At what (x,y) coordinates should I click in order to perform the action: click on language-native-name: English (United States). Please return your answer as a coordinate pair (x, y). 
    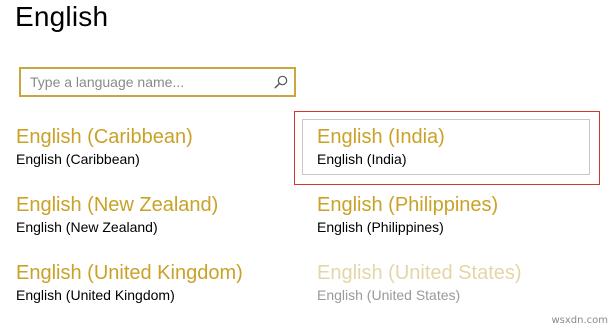
    Looking at the image, I should click on (389, 295).